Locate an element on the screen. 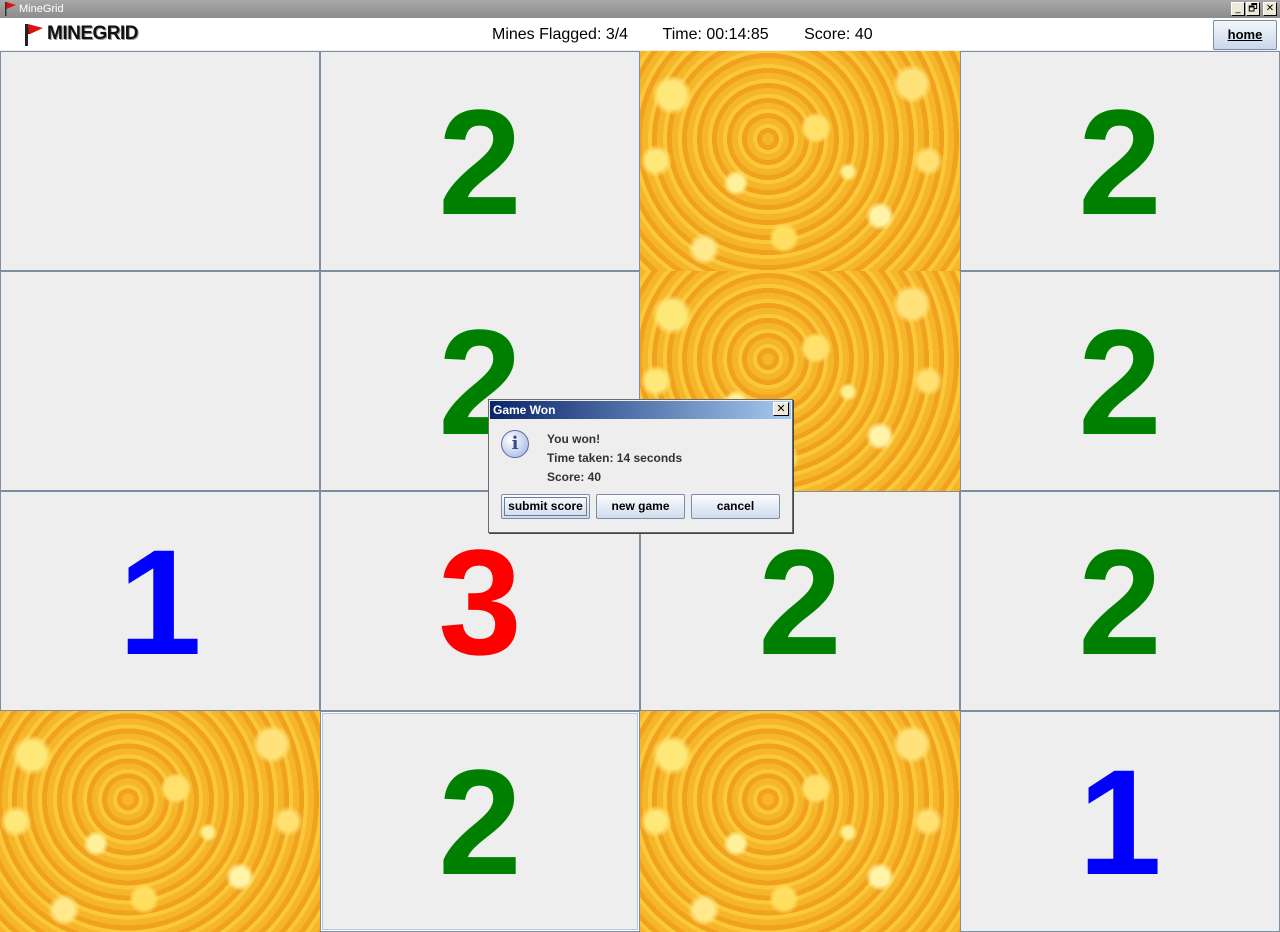  window-controls: _ 🗗 ✕ is located at coordinates (1254, 9).